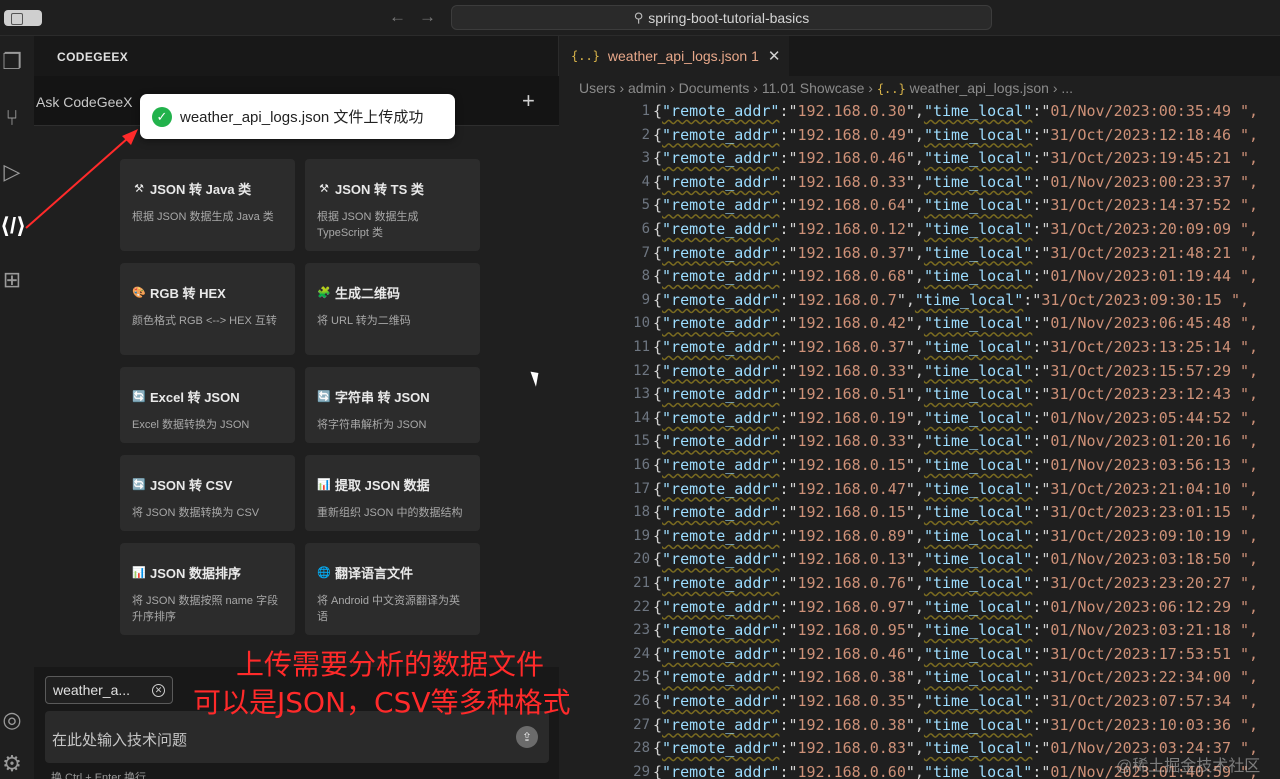  Describe the element at coordinates (390, 664) in the screenshot. I see `overlay-caption-line1: 上传需要分析的数据文件` at that location.